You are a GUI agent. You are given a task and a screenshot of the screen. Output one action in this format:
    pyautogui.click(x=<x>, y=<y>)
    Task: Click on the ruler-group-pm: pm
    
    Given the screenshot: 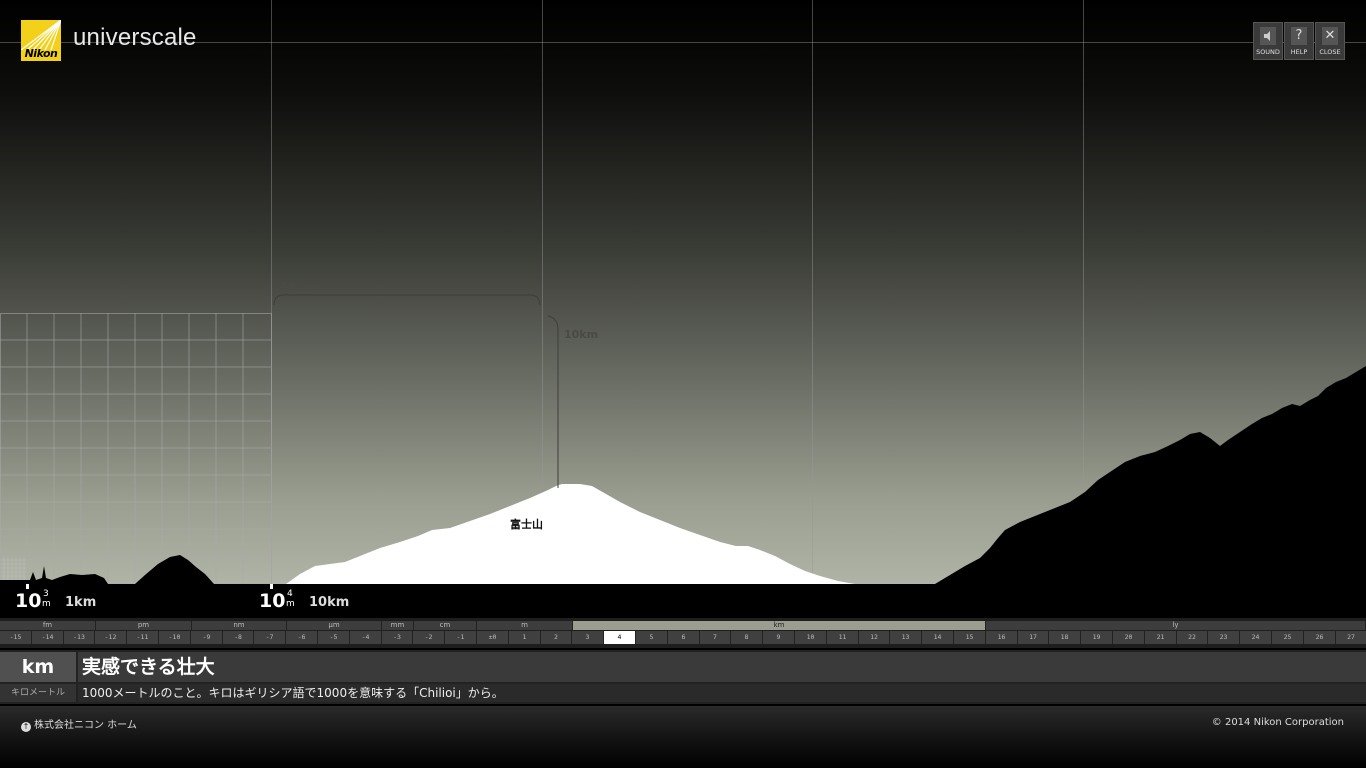 What is the action you would take?
    pyautogui.click(x=144, y=625)
    